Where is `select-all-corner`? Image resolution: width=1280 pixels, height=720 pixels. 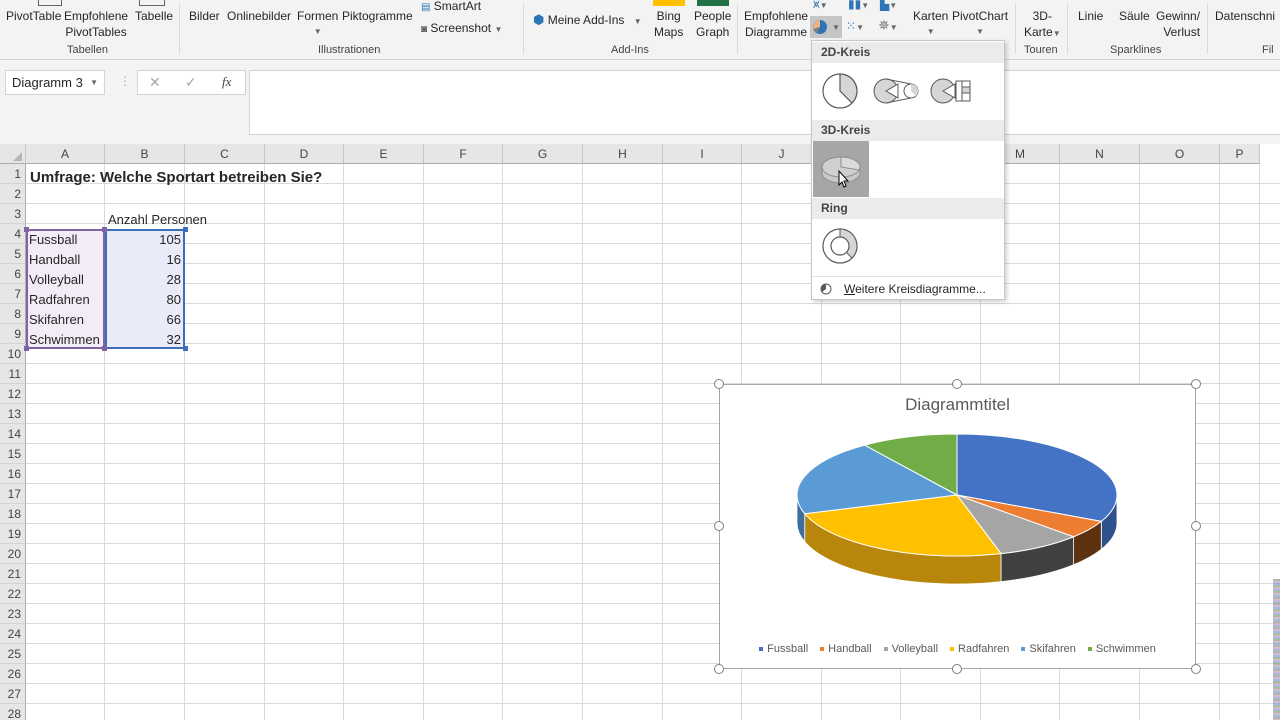
select-all-corner is located at coordinates (13, 154).